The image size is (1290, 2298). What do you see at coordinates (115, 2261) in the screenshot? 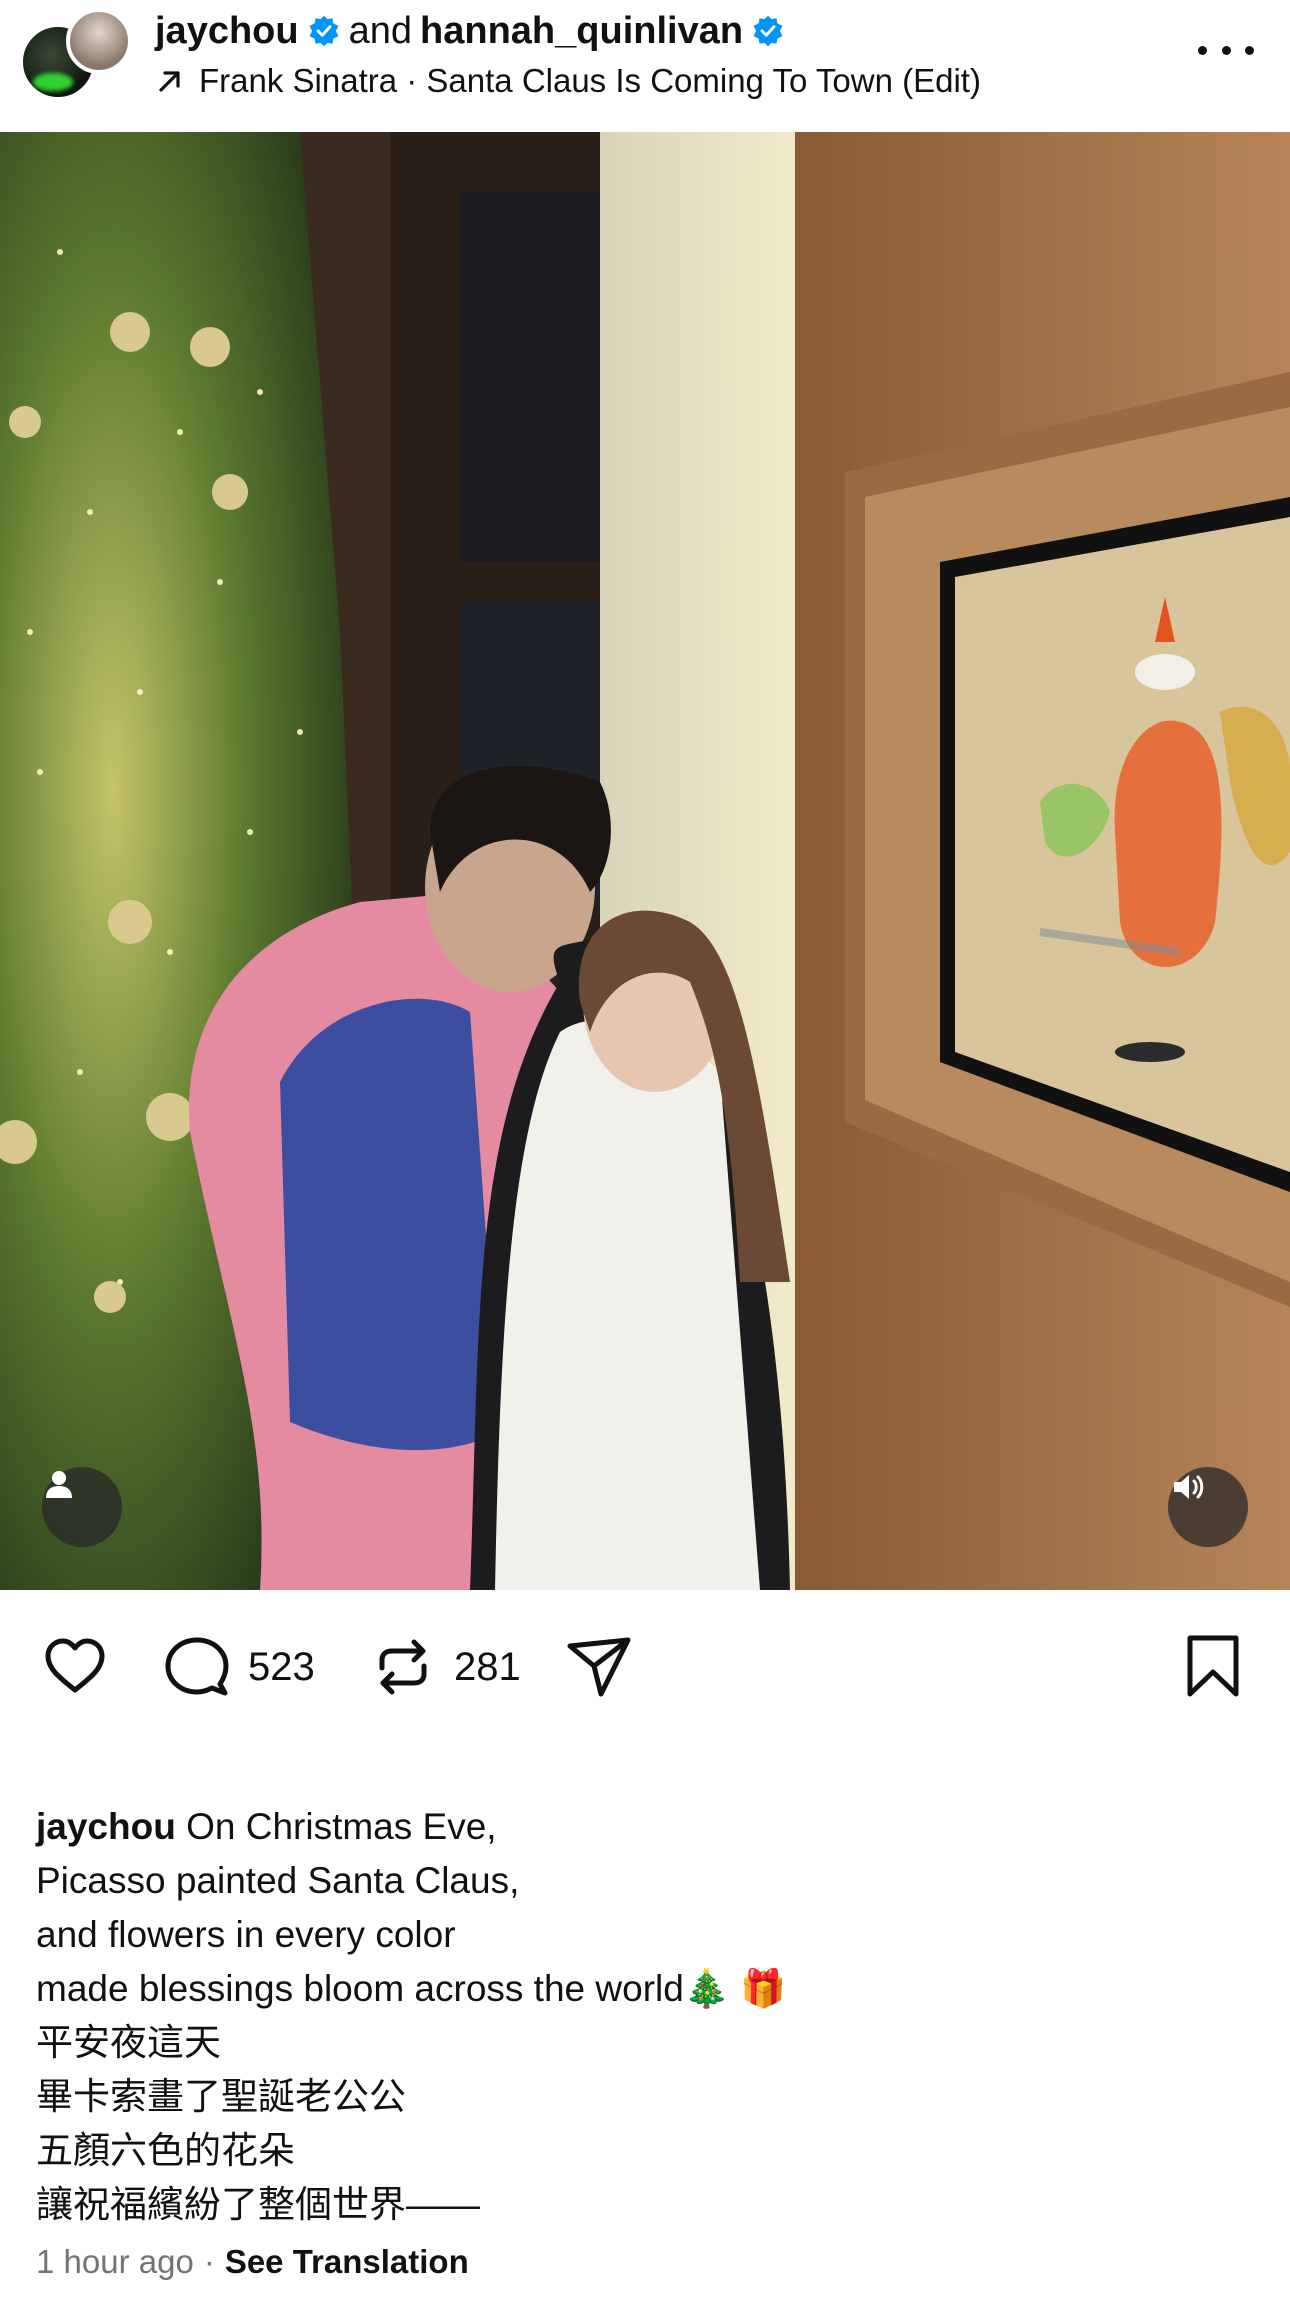
I see `post-timestamp: 1 hour ago` at bounding box center [115, 2261].